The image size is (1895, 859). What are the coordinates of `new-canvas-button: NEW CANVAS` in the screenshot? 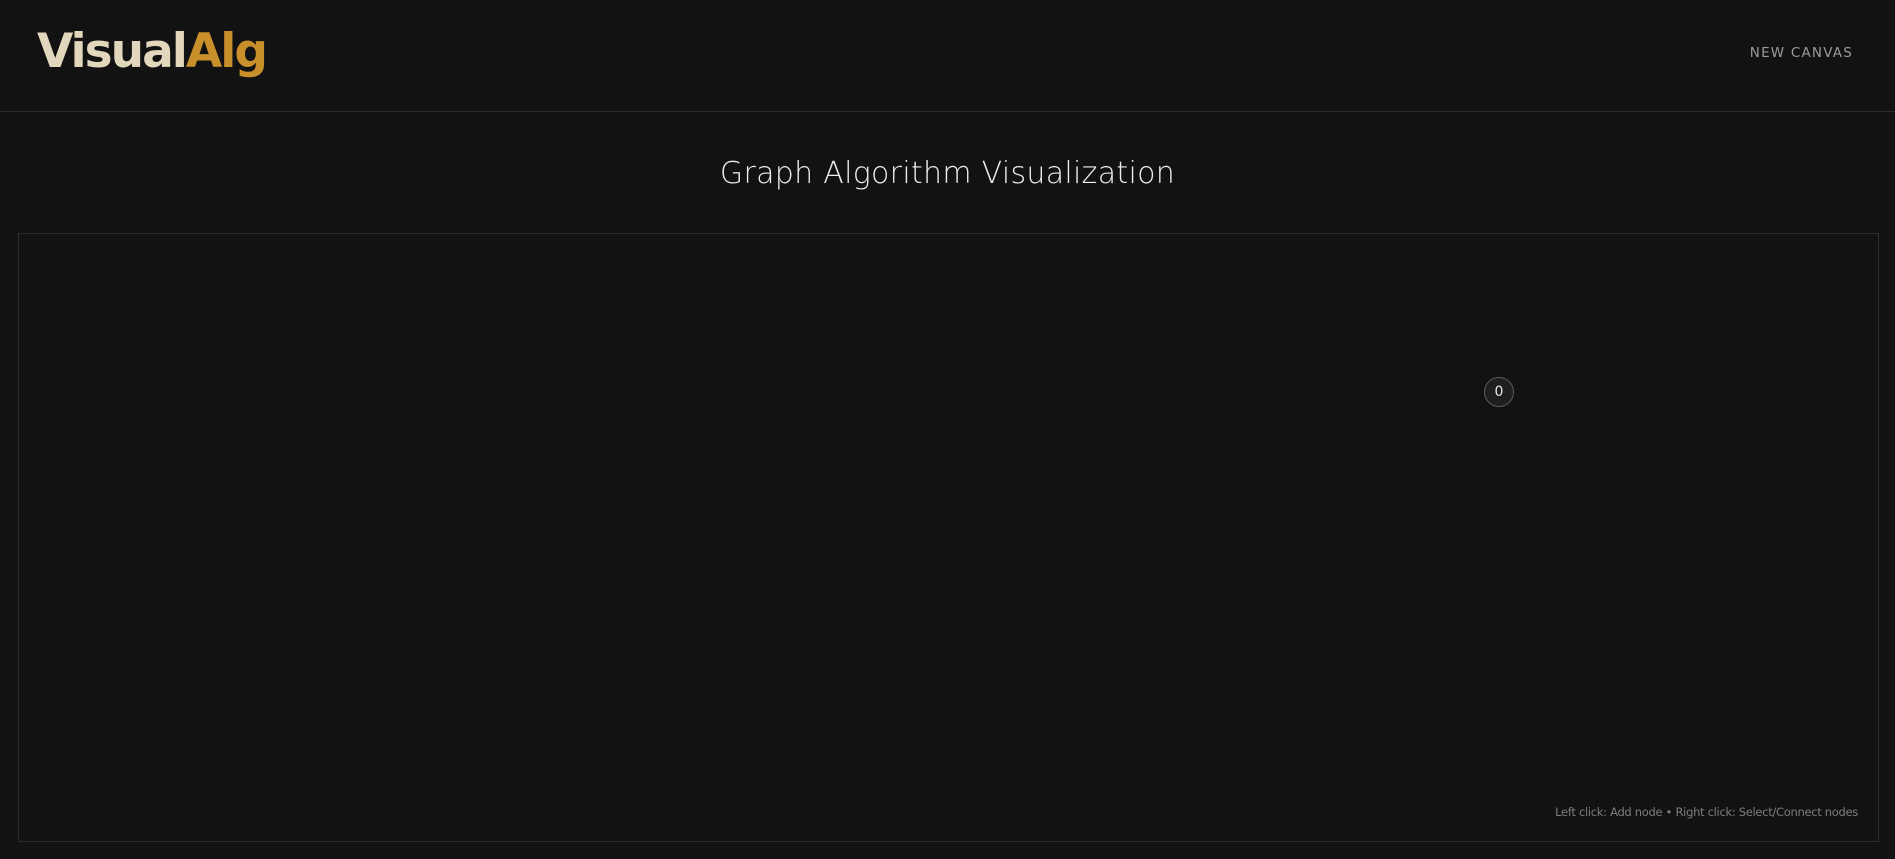 It's located at (1801, 53).